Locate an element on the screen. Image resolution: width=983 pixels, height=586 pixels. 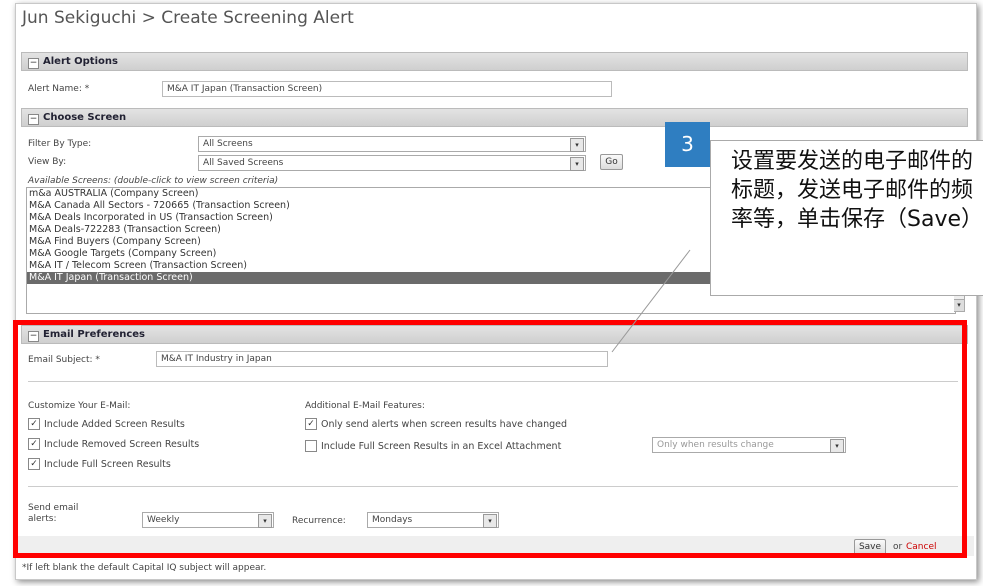
cancel-link: Cancel is located at coordinates (921, 547).